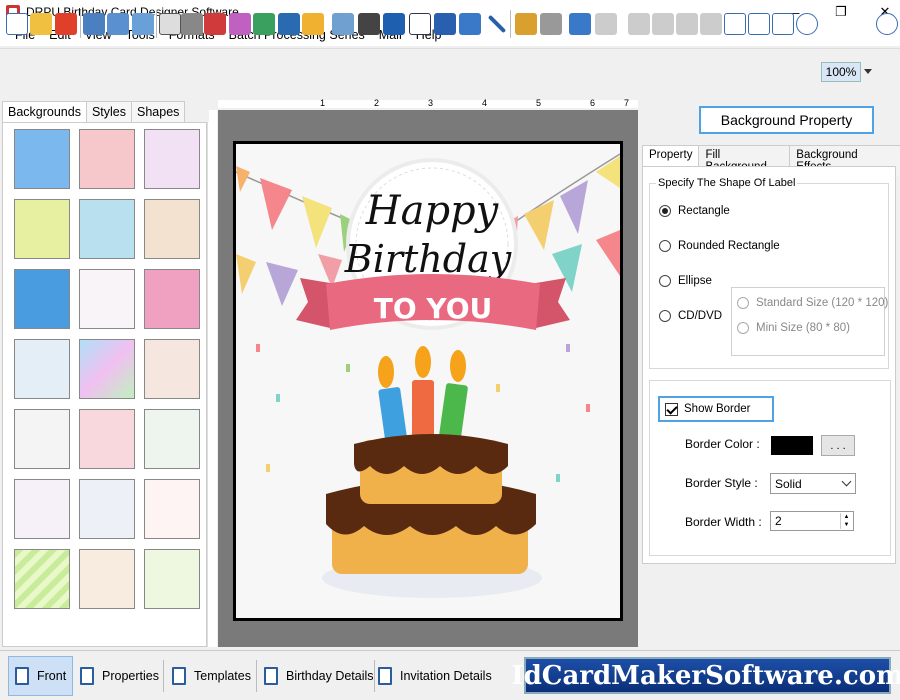 Image resolution: width=900 pixels, height=700 pixels. I want to click on actual-size-icon, so click(759, 24).